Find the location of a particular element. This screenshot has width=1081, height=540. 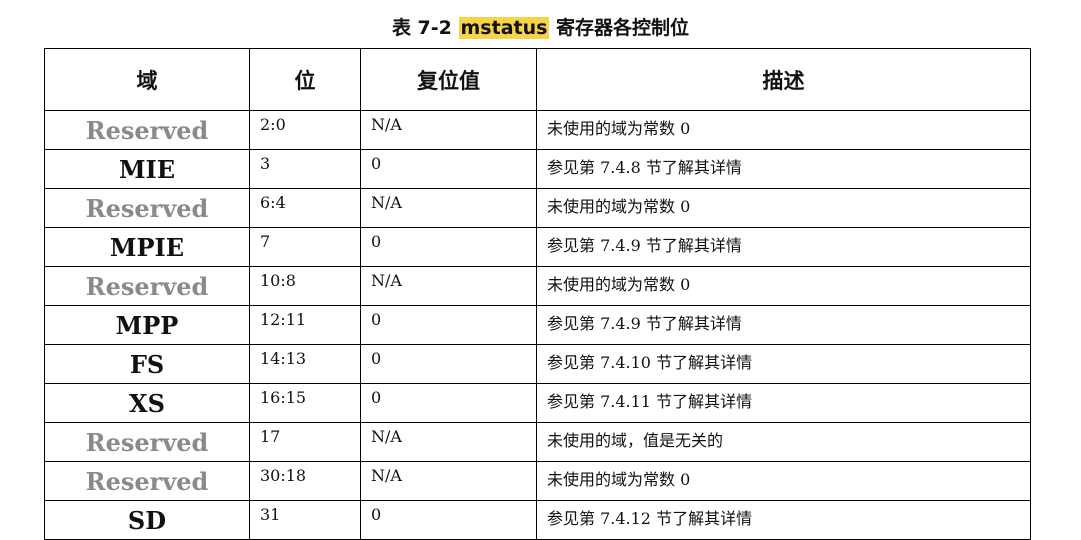

desc-cell: 参见第 7.4.12 节了解其详情 is located at coordinates (783, 520).